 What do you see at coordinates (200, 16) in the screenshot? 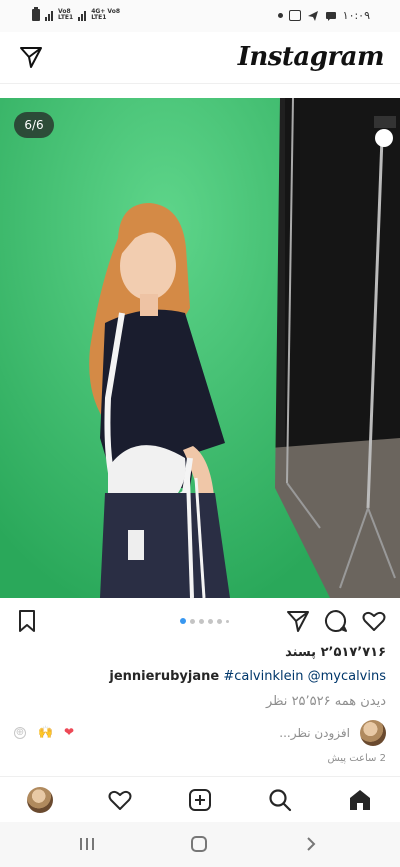
I see `status-bar: Vo8 LTE1 4G+ Vo8 LTE1 ۱۰:۰۹` at bounding box center [200, 16].